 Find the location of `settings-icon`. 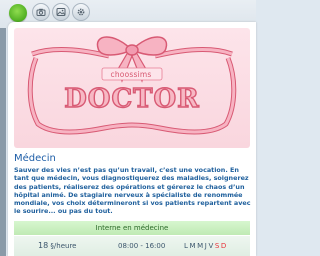

settings-icon is located at coordinates (81, 12).